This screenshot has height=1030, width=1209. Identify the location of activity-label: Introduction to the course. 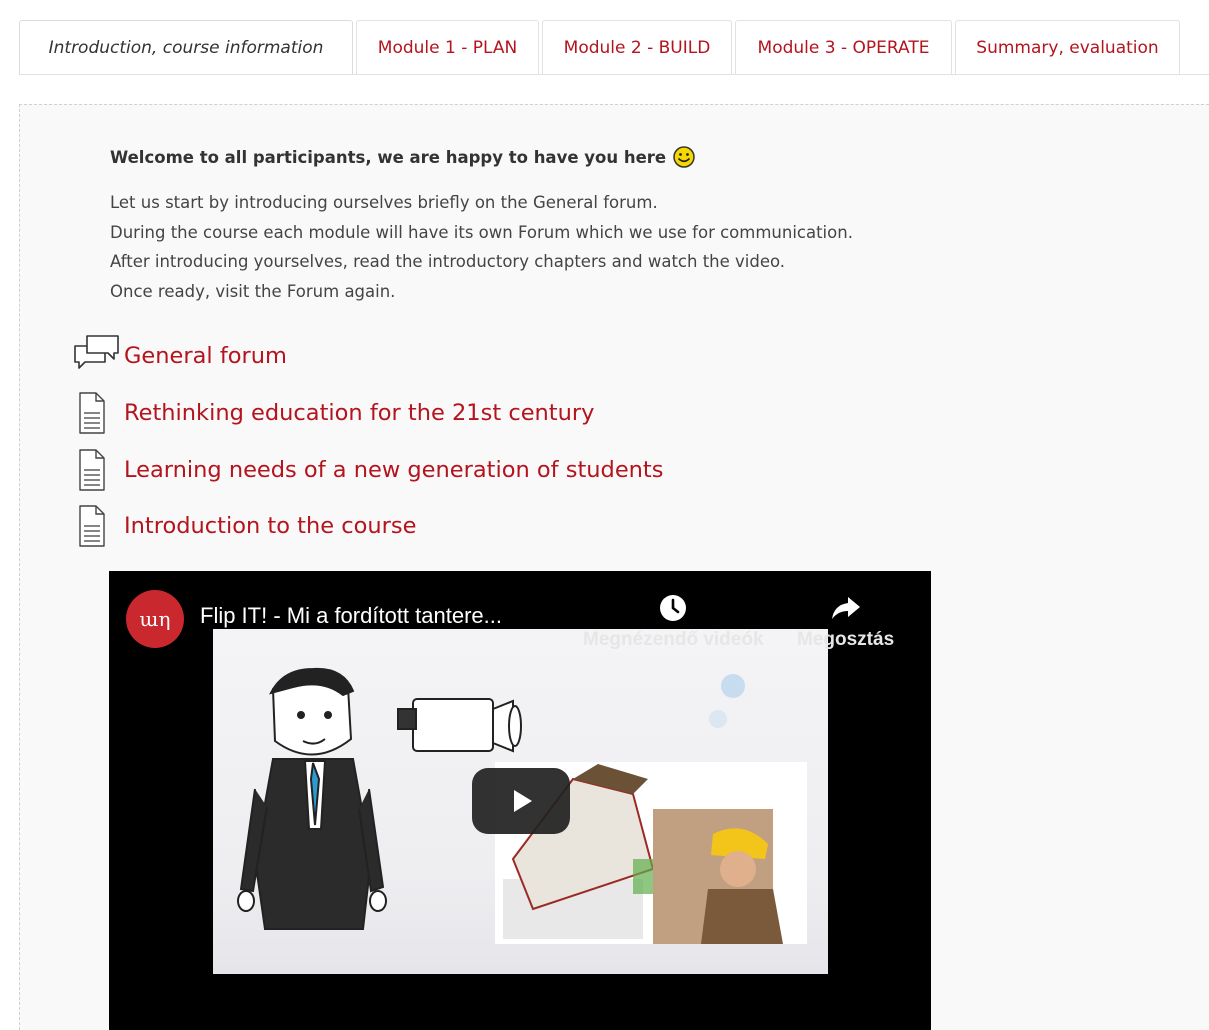
(270, 526).